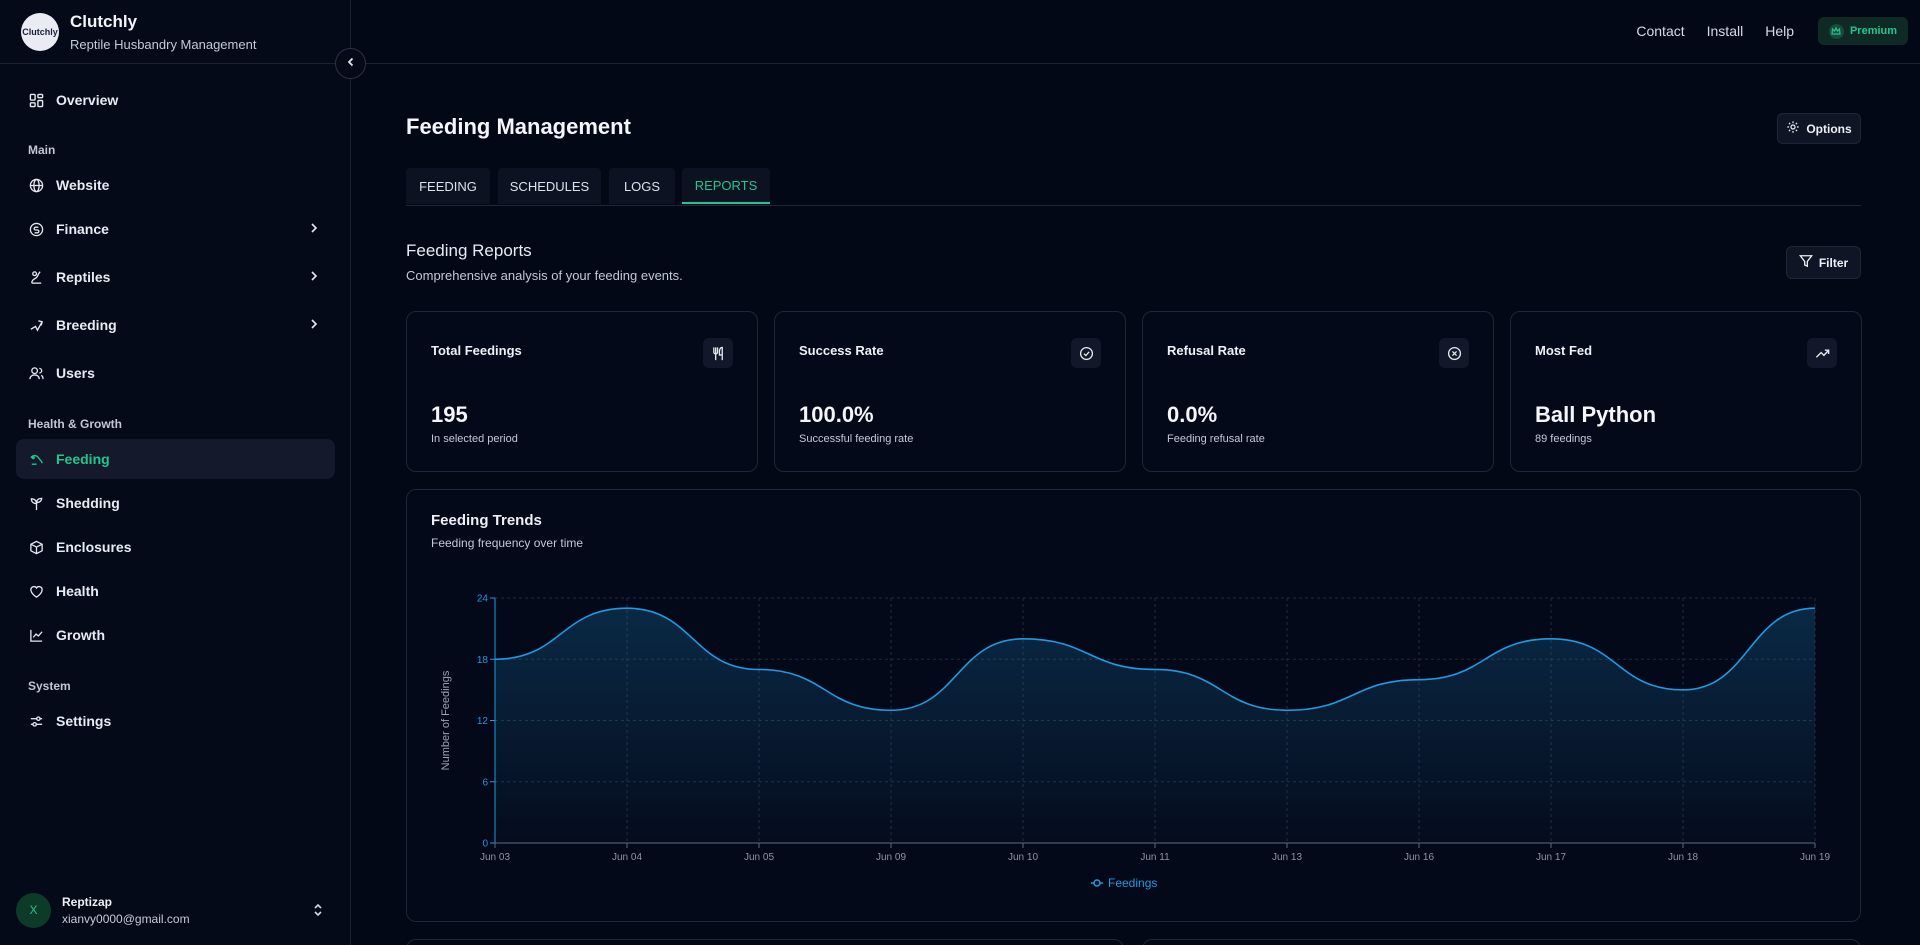 This screenshot has width=1920, height=945. What do you see at coordinates (175, 635) in the screenshot?
I see `sidebar-item-growth: Growth` at bounding box center [175, 635].